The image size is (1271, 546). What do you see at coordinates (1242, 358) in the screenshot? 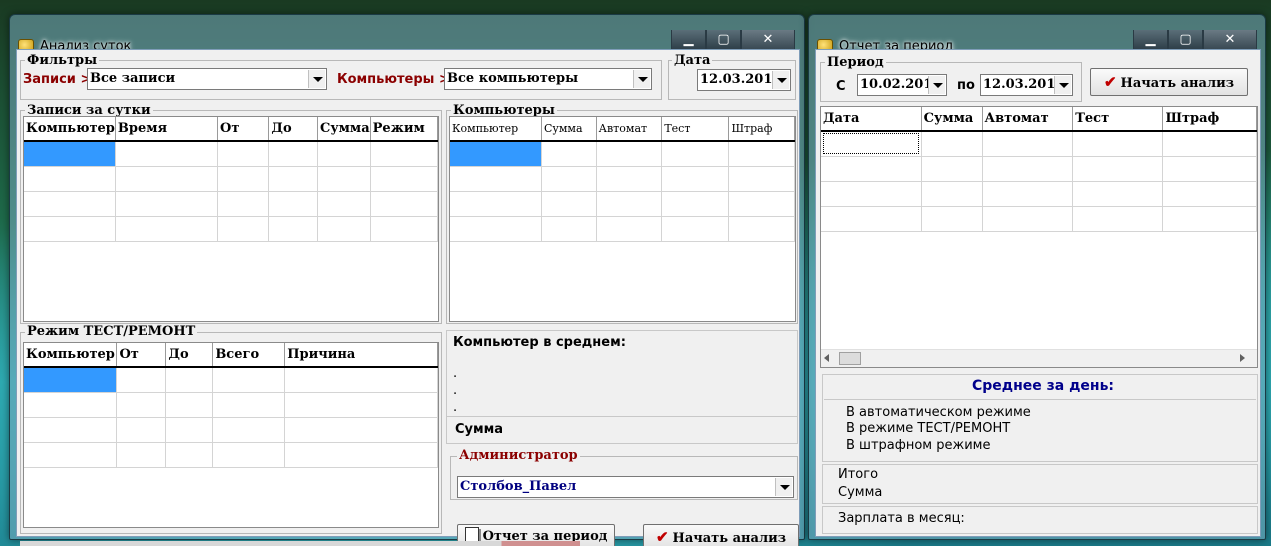
I see `scroll-right-arrow-icon` at bounding box center [1242, 358].